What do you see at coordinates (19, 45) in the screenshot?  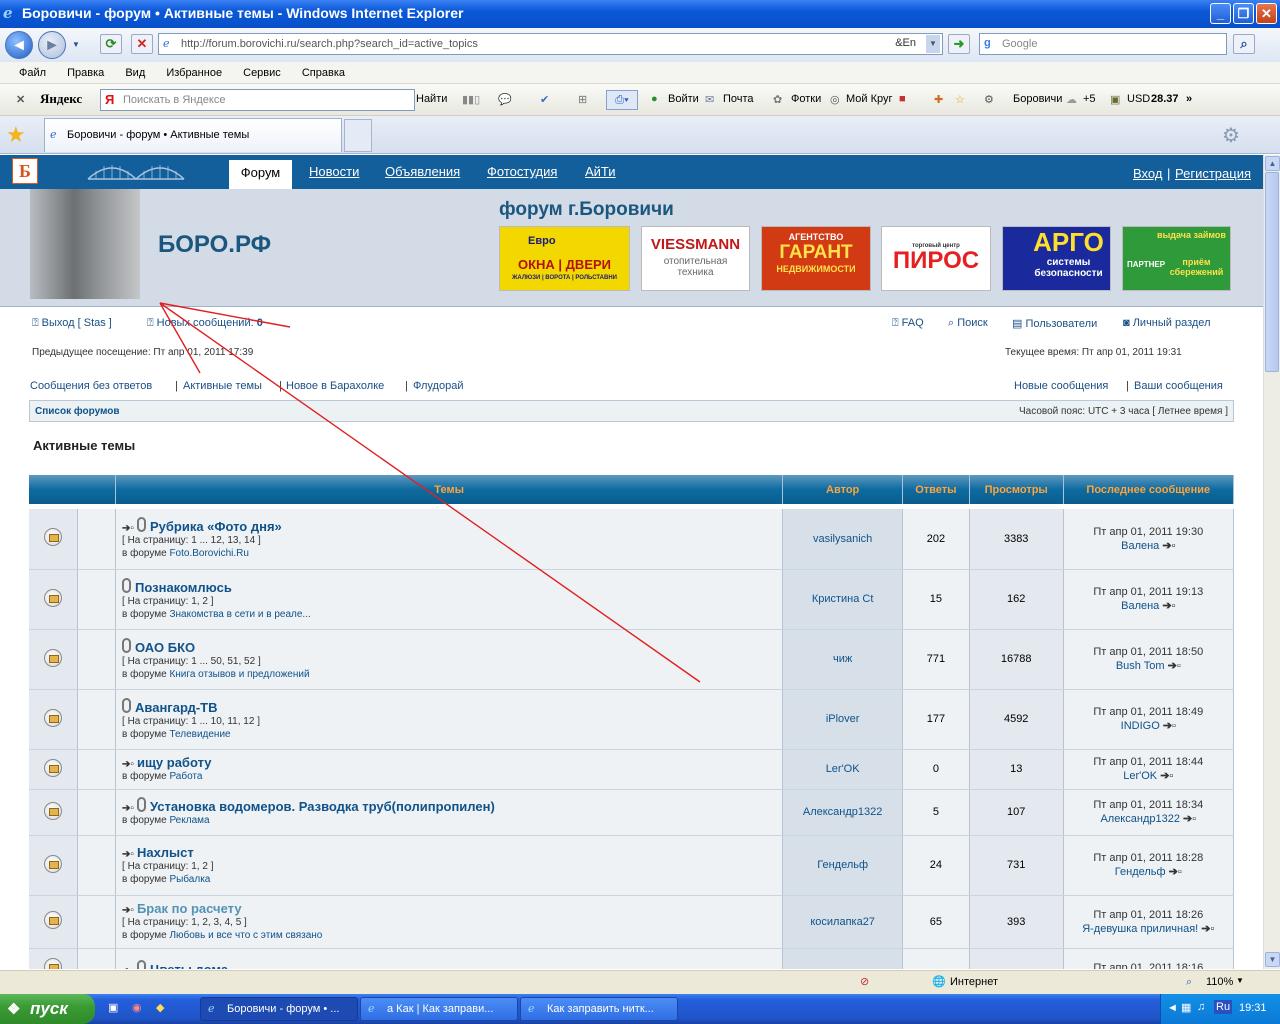 I see `back-button: ◄` at bounding box center [19, 45].